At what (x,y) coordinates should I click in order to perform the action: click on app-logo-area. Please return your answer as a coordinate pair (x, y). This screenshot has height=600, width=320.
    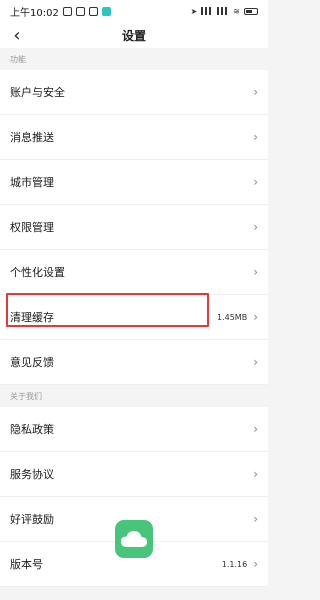
    Looking at the image, I should click on (134, 539).